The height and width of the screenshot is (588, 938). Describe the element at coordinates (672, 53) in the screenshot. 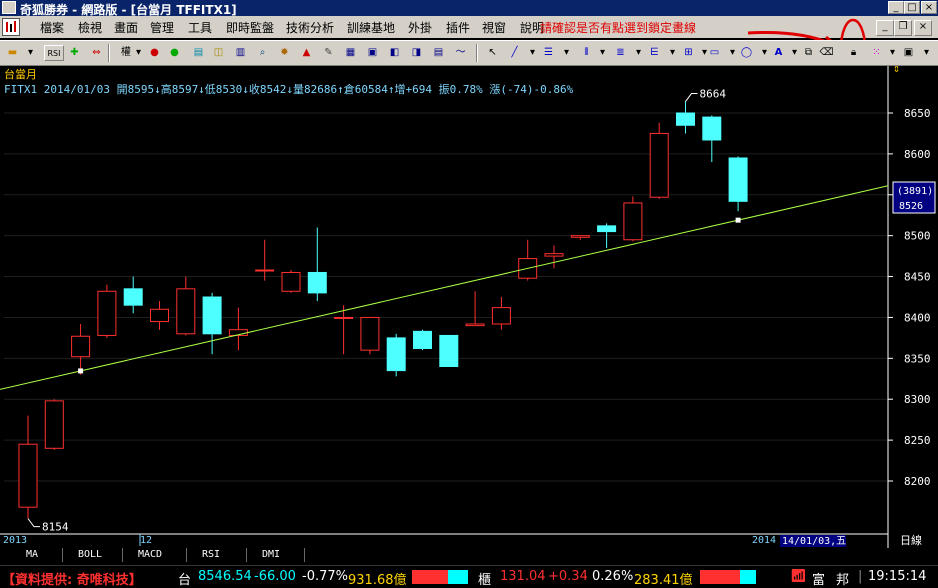

I see `fan-lines-dropdown-icon: ▾` at that location.